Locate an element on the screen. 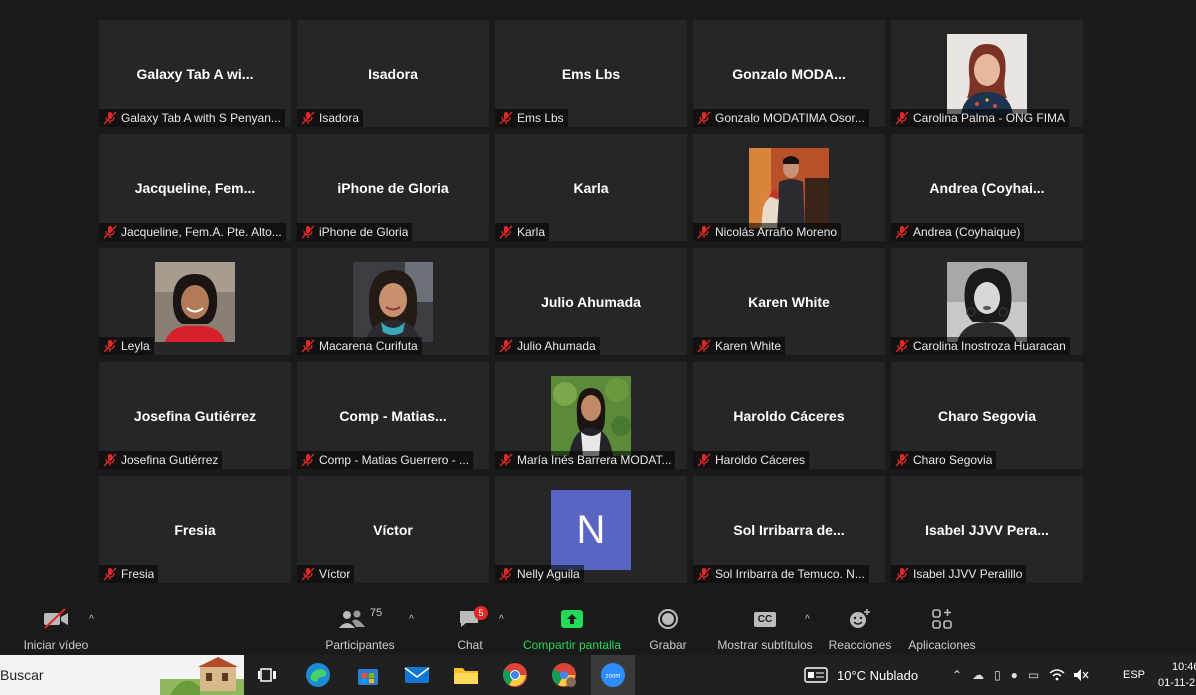 This screenshot has width=1196, height=695. folder-icon is located at coordinates (466, 676).